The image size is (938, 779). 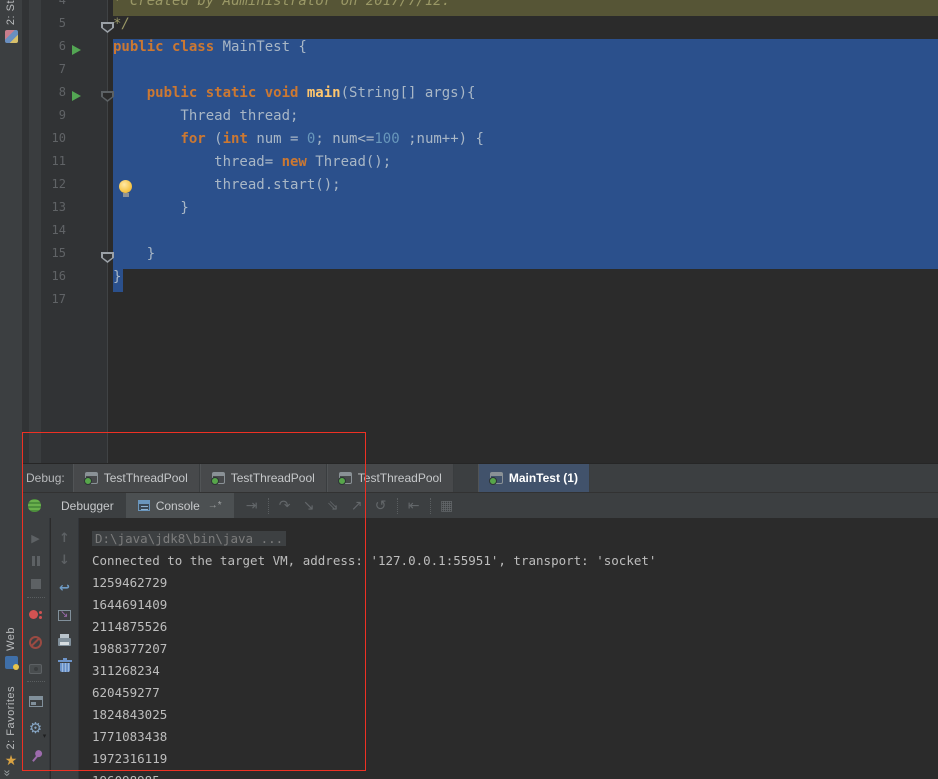 What do you see at coordinates (58, 276) in the screenshot?
I see `line-number: 16` at bounding box center [58, 276].